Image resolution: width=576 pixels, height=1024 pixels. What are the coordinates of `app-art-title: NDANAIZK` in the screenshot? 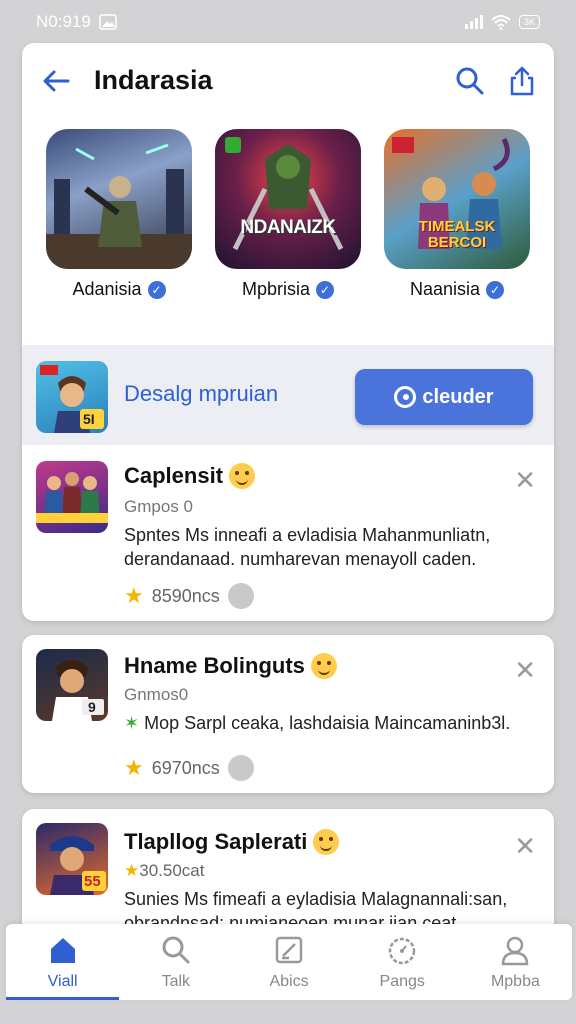 It's located at (288, 227).